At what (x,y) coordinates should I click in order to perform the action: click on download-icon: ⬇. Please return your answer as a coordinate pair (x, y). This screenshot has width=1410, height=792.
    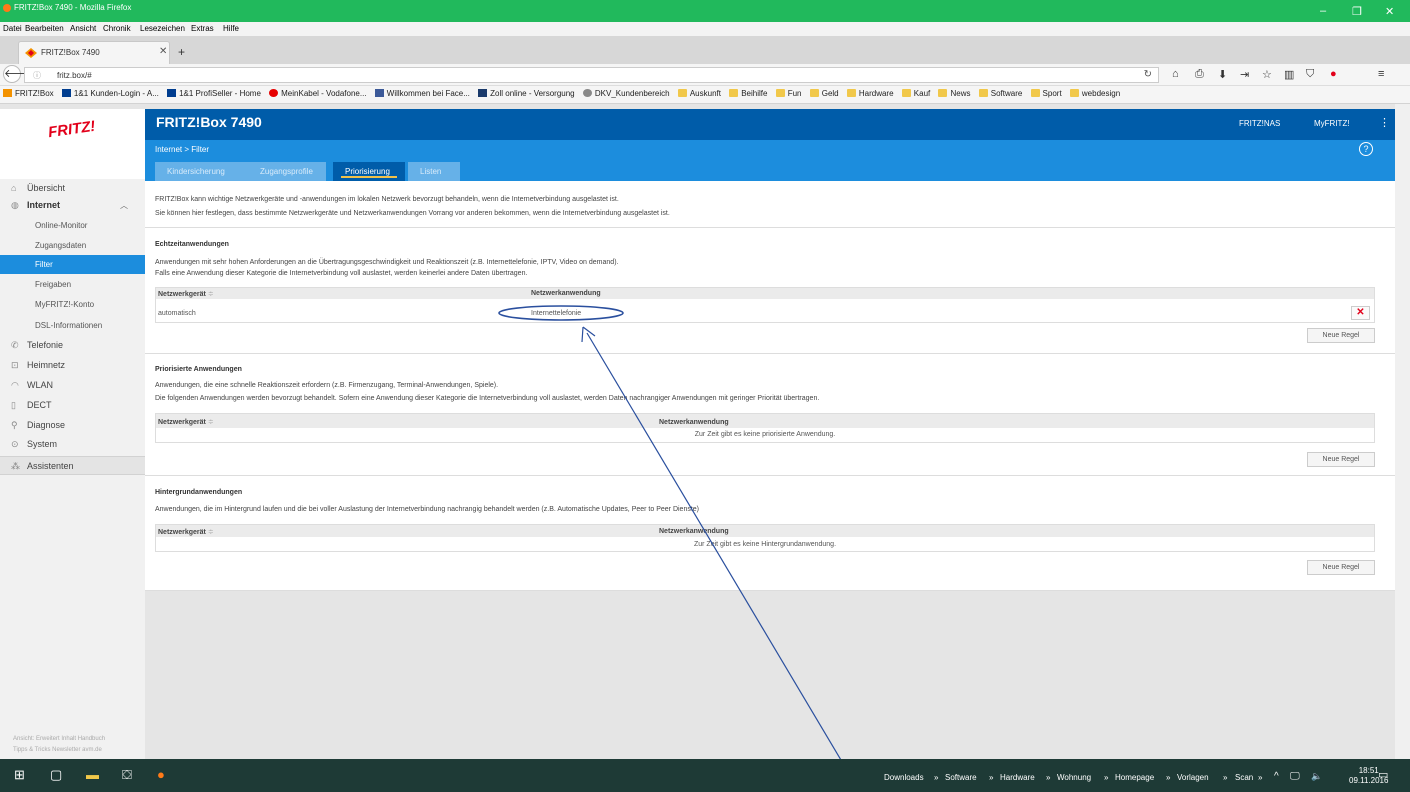
    Looking at the image, I should click on (1222, 74).